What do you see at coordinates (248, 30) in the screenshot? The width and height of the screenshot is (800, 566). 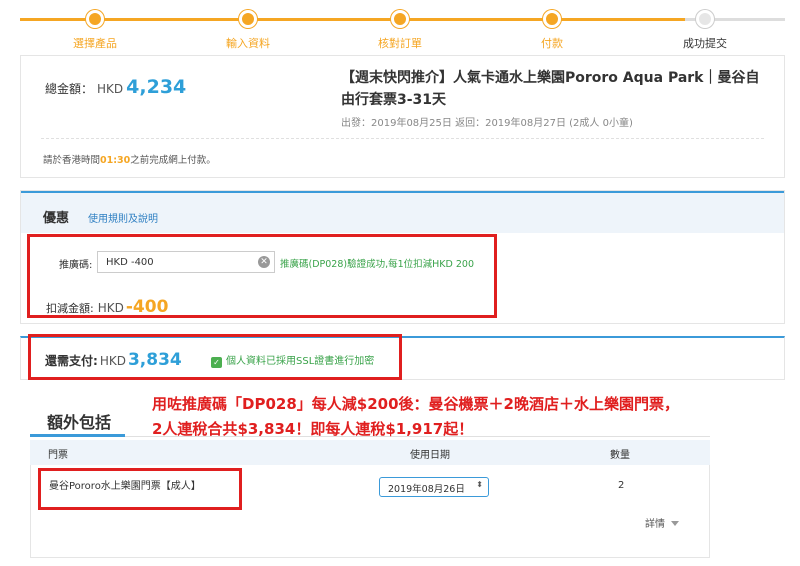 I see `step-enter-info: 輸入資料` at bounding box center [248, 30].